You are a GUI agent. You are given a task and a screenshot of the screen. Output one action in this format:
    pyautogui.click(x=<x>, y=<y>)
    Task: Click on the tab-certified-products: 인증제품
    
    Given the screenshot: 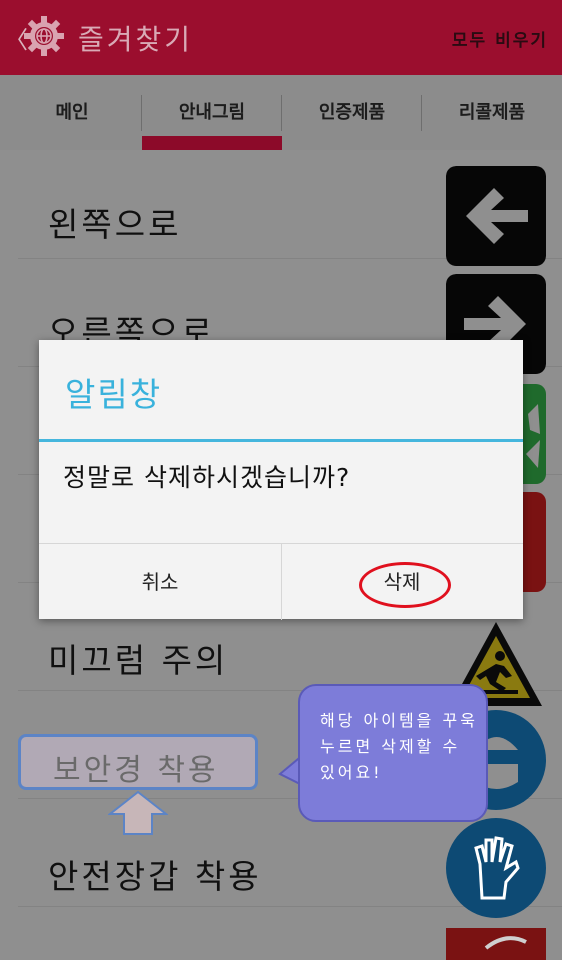 What is the action you would take?
    pyautogui.click(x=352, y=112)
    